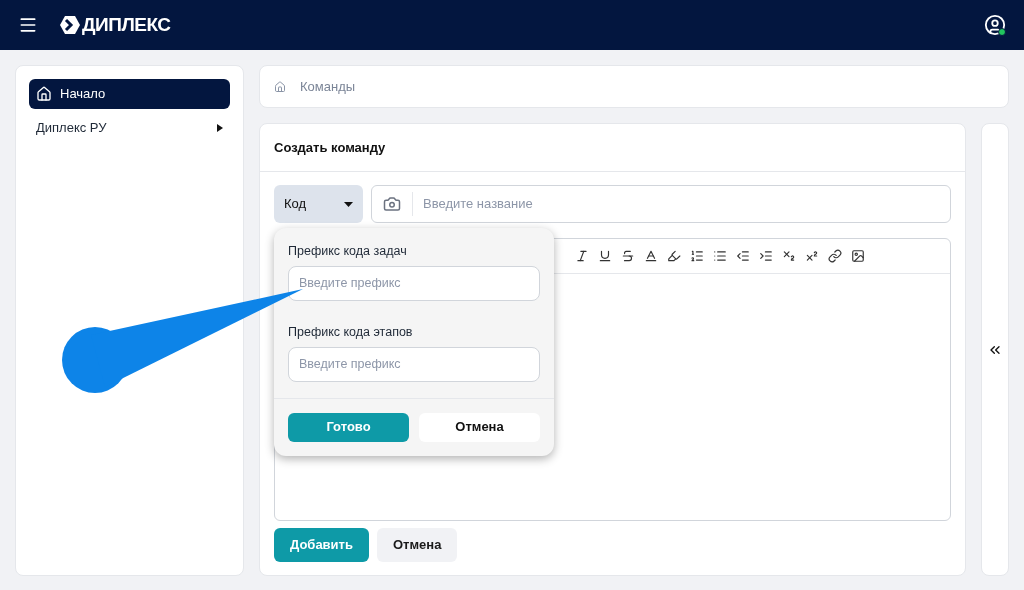 Image resolution: width=1024 pixels, height=590 pixels. Describe the element at coordinates (330, 147) in the screenshot. I see `form-title: Создать команду` at that location.